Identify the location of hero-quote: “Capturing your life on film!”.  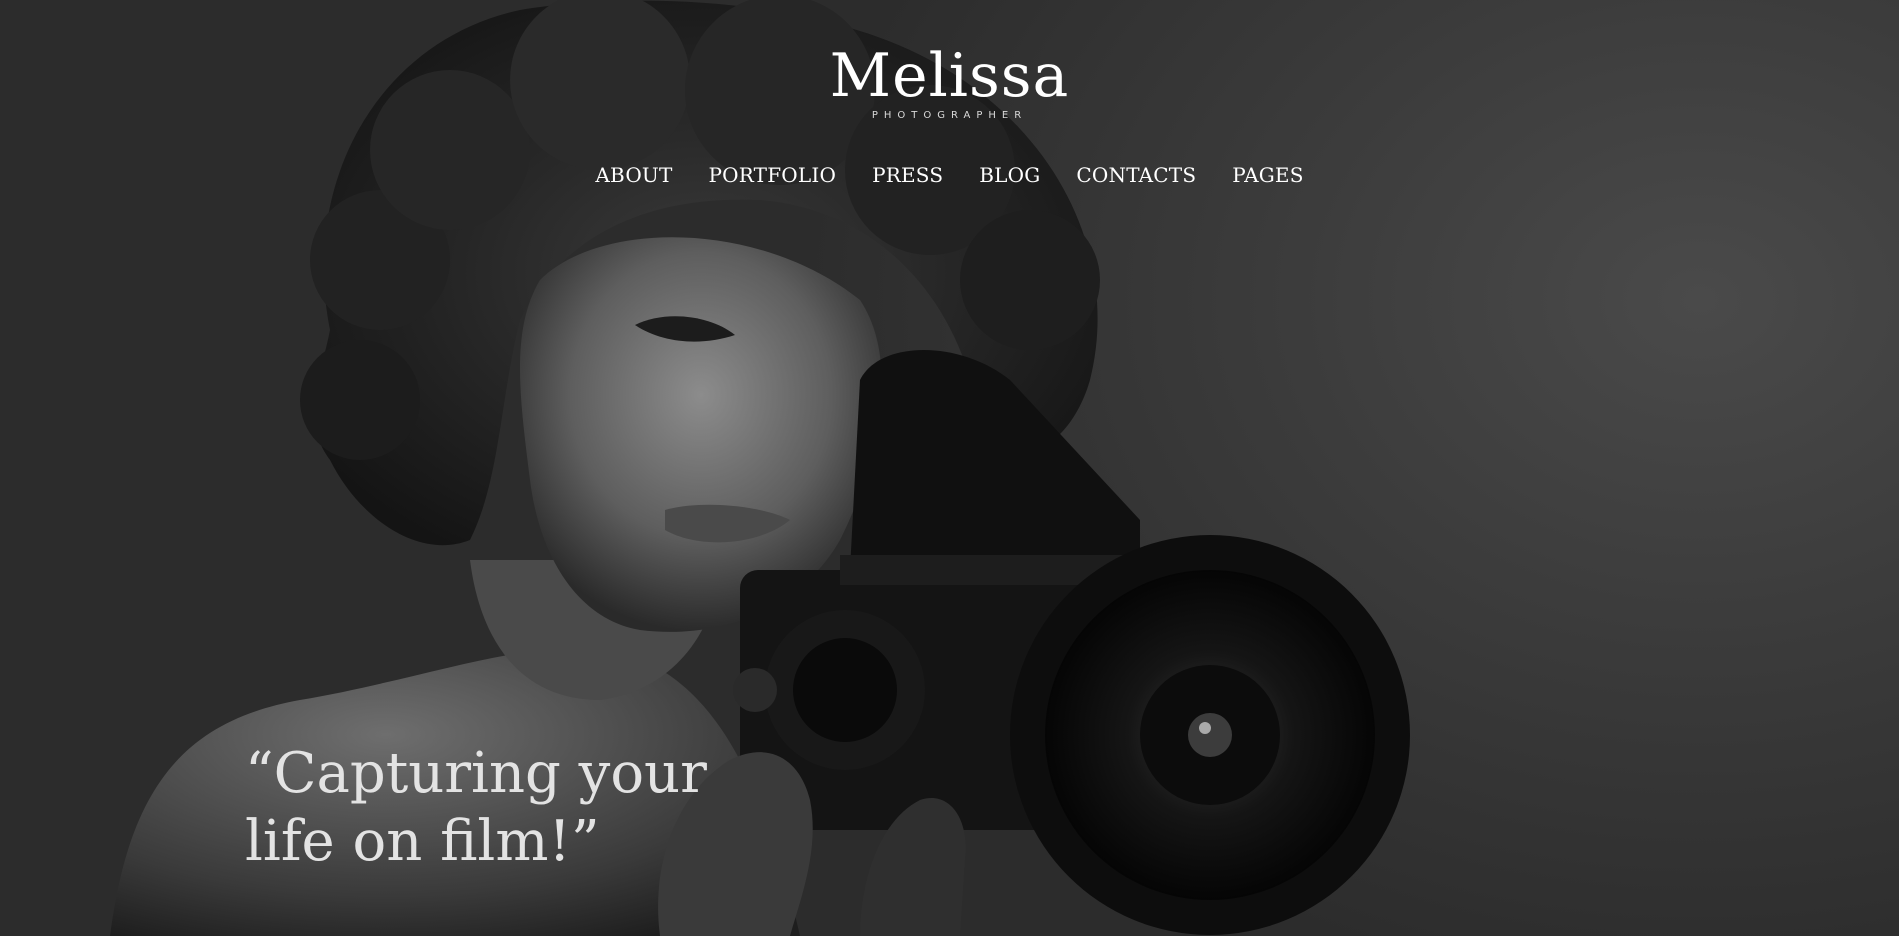
(476, 807).